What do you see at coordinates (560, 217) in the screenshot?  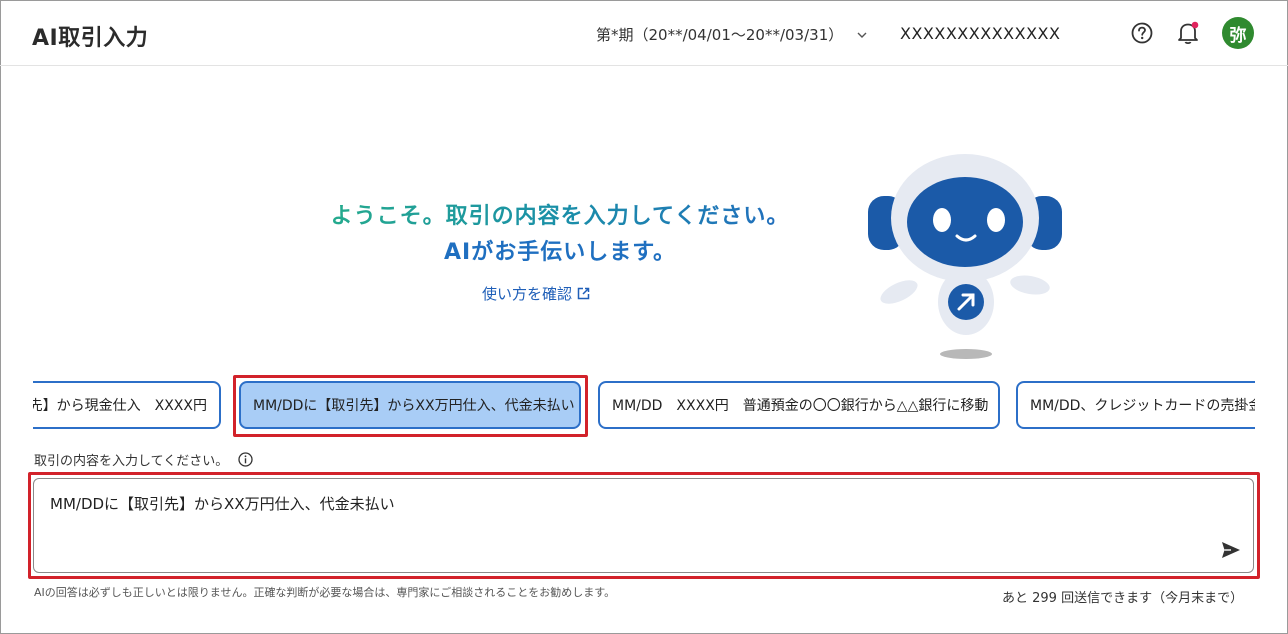 I see `welcome-line-1: ようこそ。取引の内容を入力してください。` at bounding box center [560, 217].